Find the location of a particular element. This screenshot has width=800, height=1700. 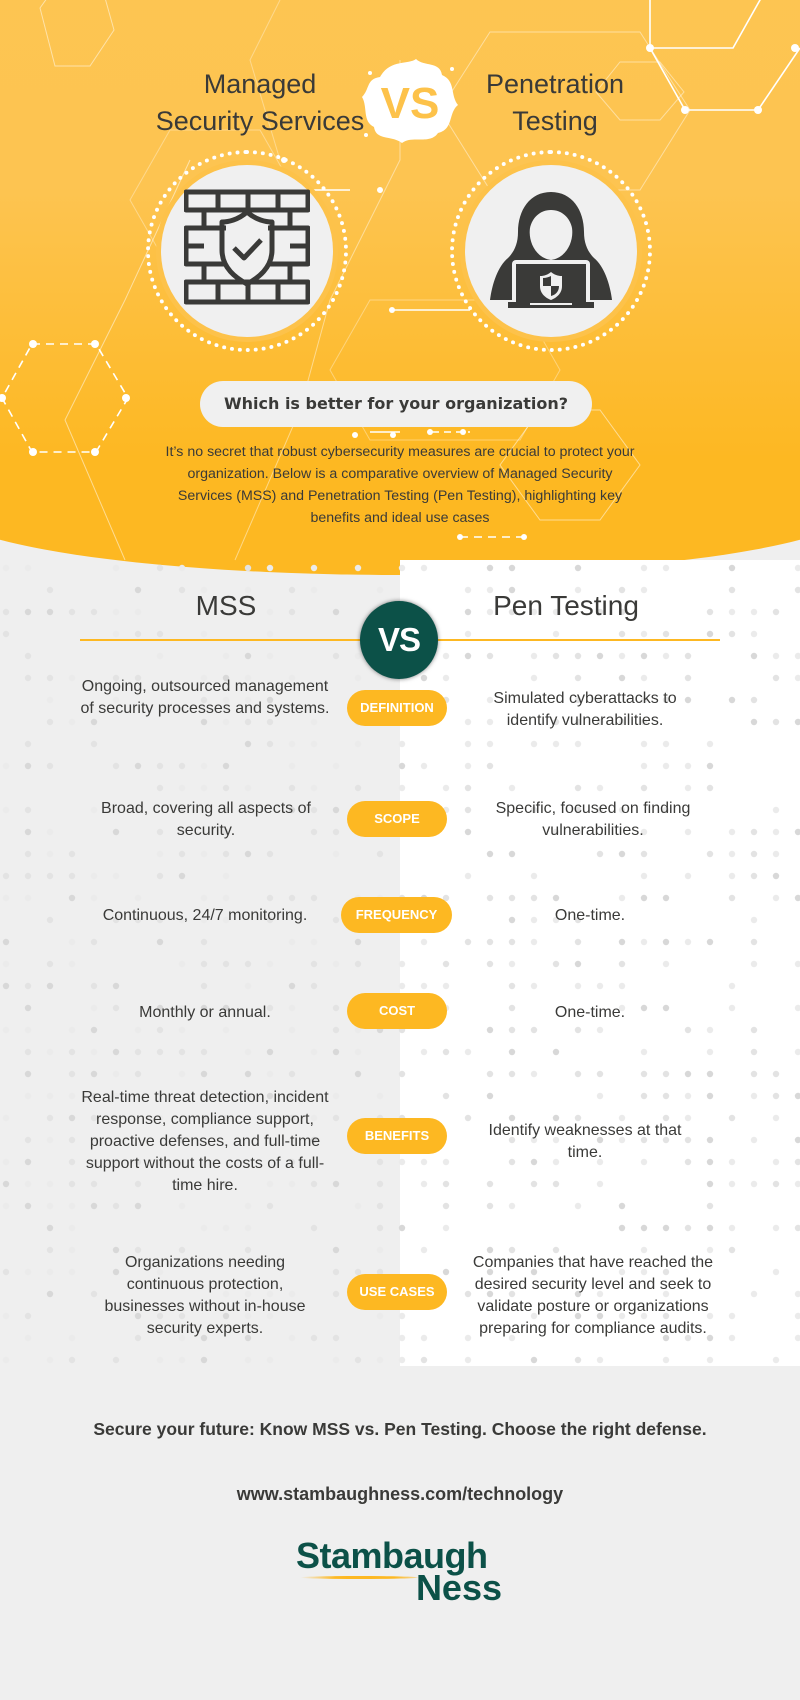

footer-url-link: www.stambaughness.com/technology is located at coordinates (400, 1494).